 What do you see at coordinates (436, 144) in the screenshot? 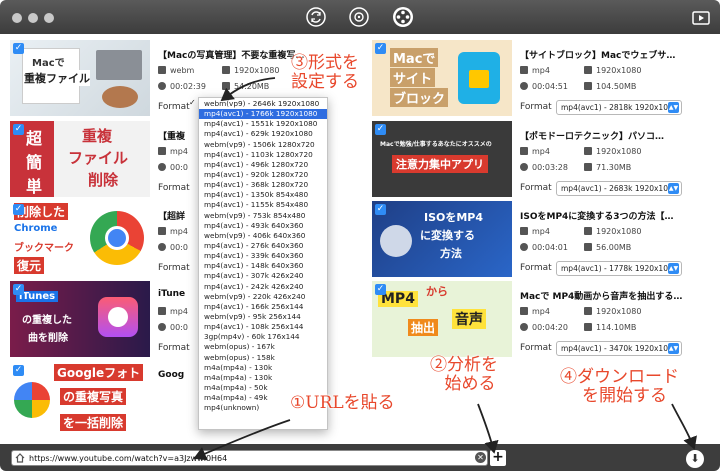
I see `thumb-text: Macで勉強/仕事するあなたにオススメの` at bounding box center [436, 144].